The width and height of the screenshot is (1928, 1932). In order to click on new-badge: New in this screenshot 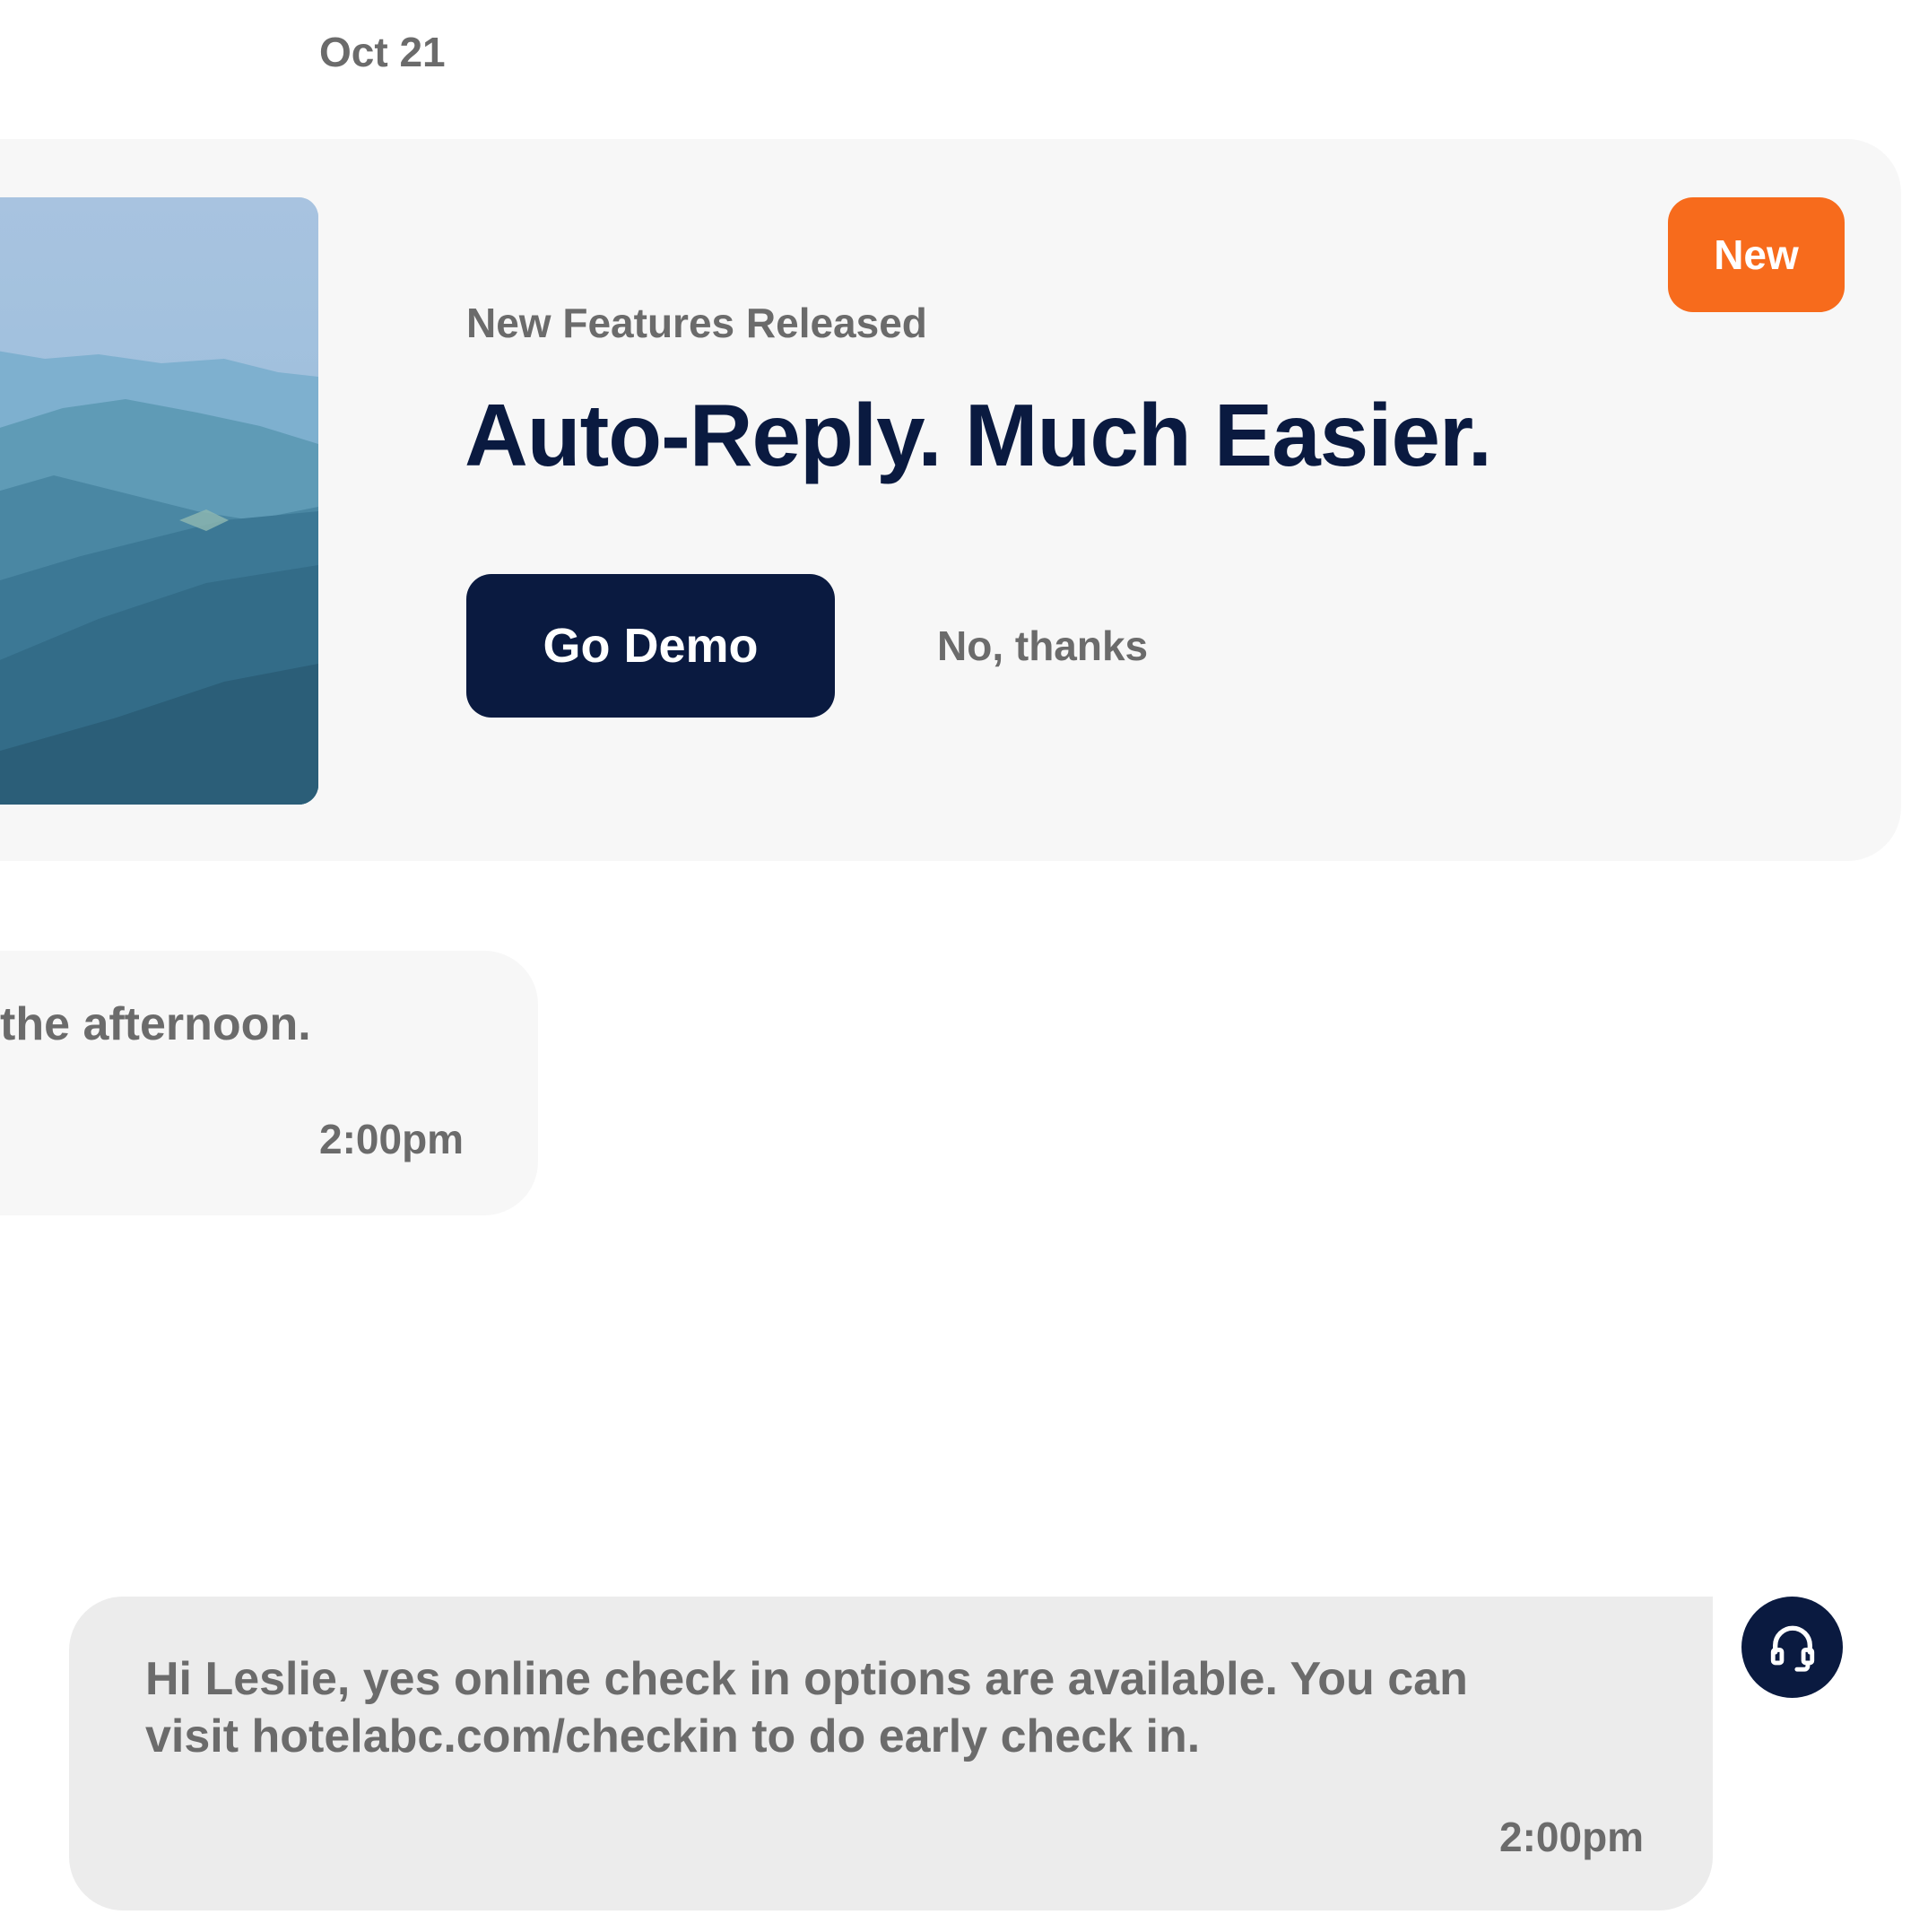, I will do `click(1756, 254)`.